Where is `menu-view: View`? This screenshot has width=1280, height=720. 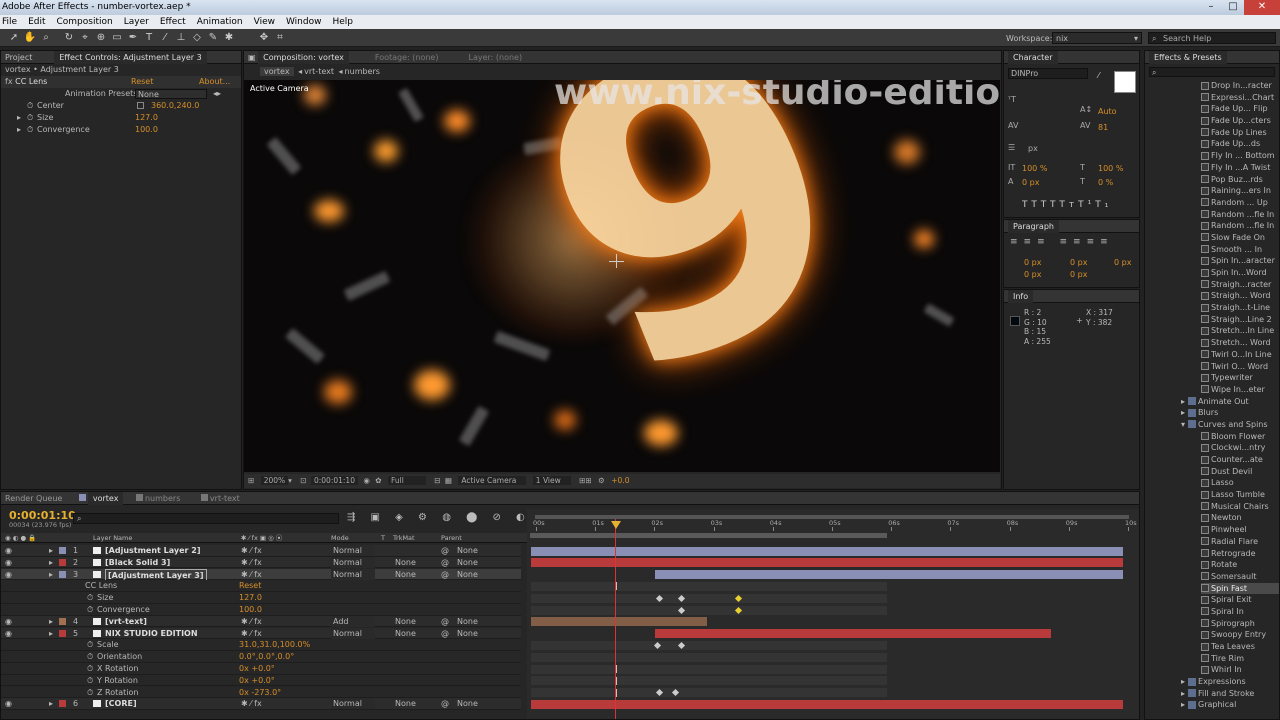
menu-view: View is located at coordinates (264, 22).